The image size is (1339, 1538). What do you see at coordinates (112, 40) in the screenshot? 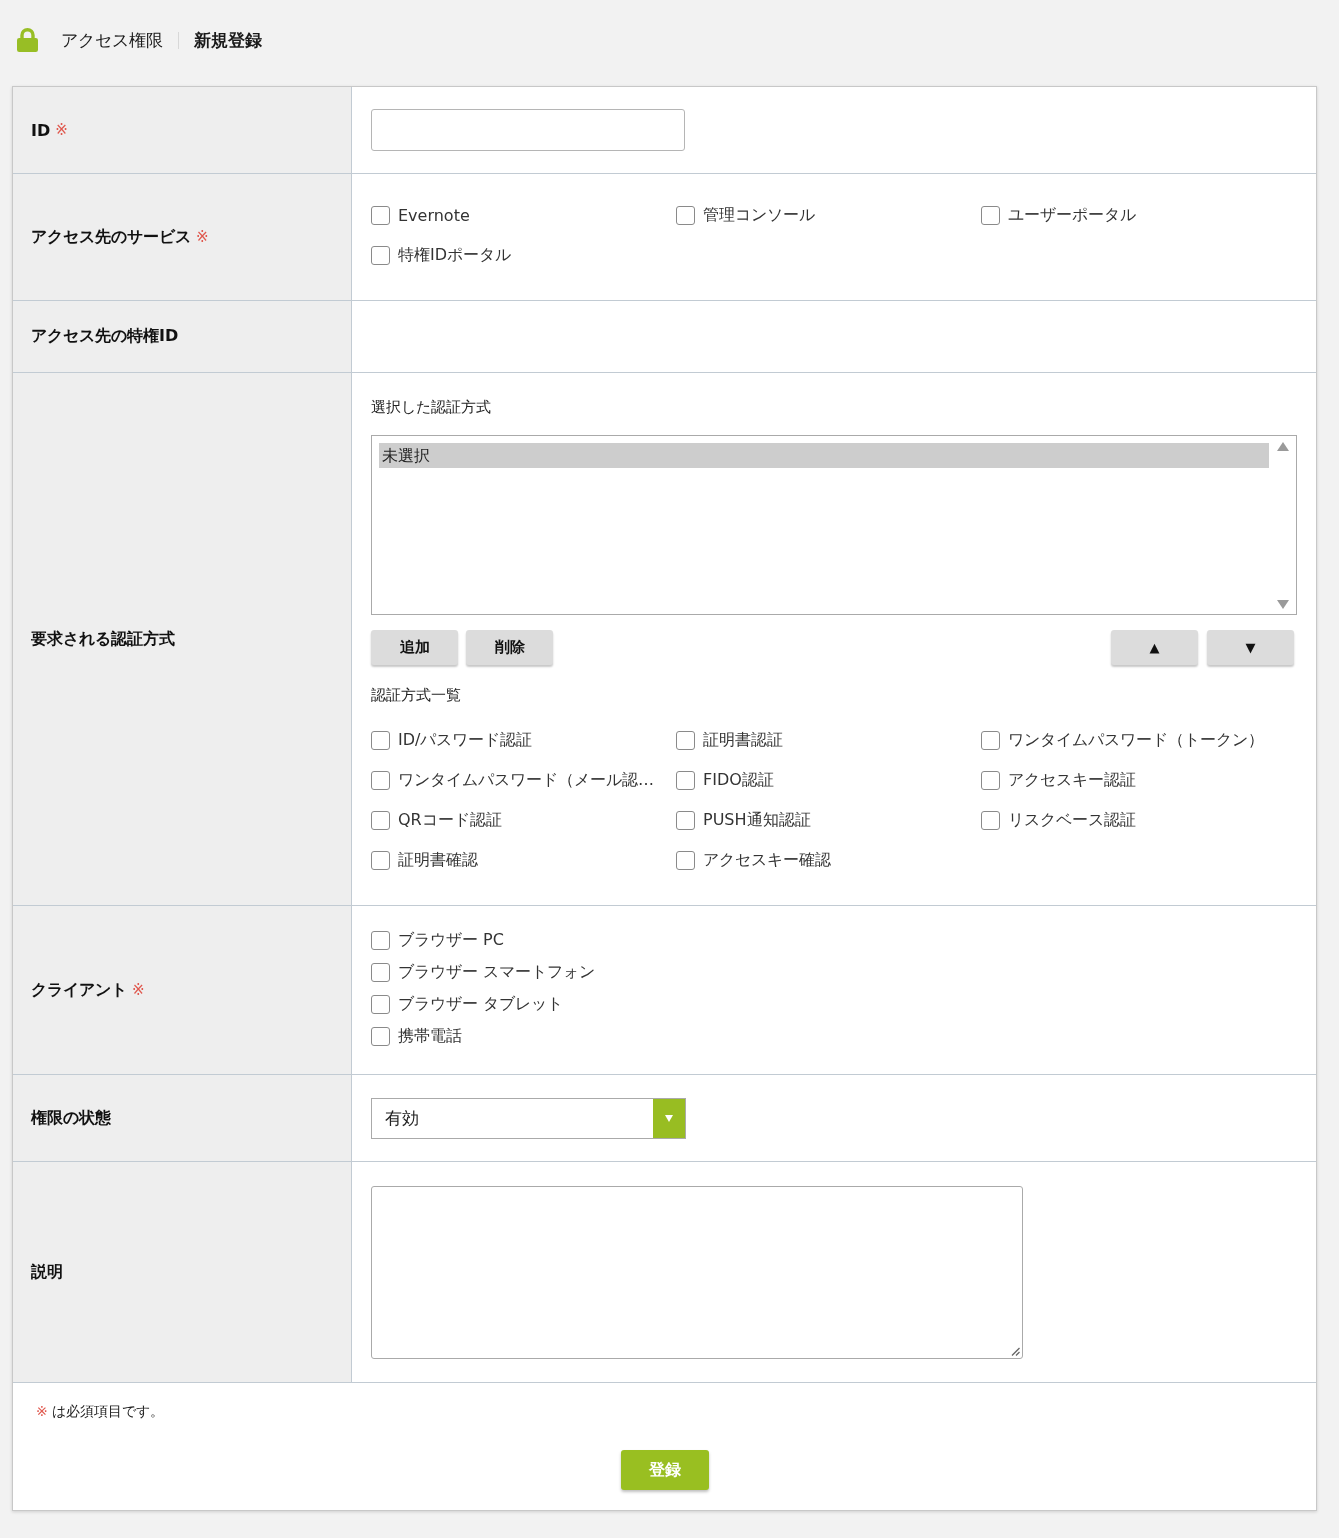
I see `breadcrumb-item: アクセス権限` at bounding box center [112, 40].